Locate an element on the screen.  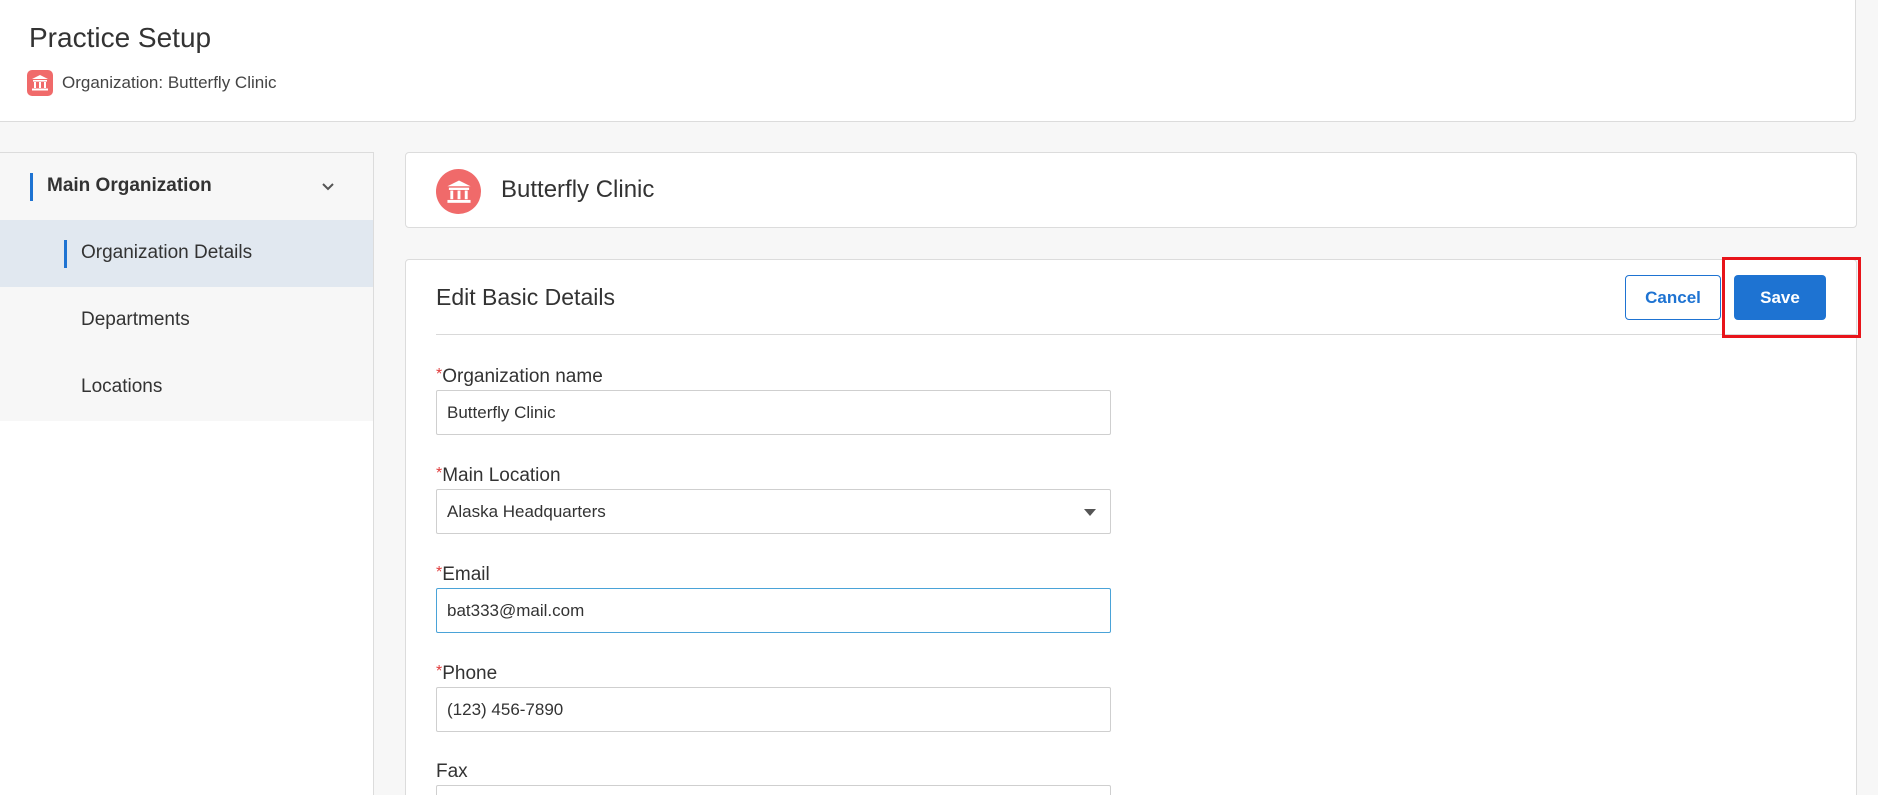
chevron-down-icon is located at coordinates (328, 188).